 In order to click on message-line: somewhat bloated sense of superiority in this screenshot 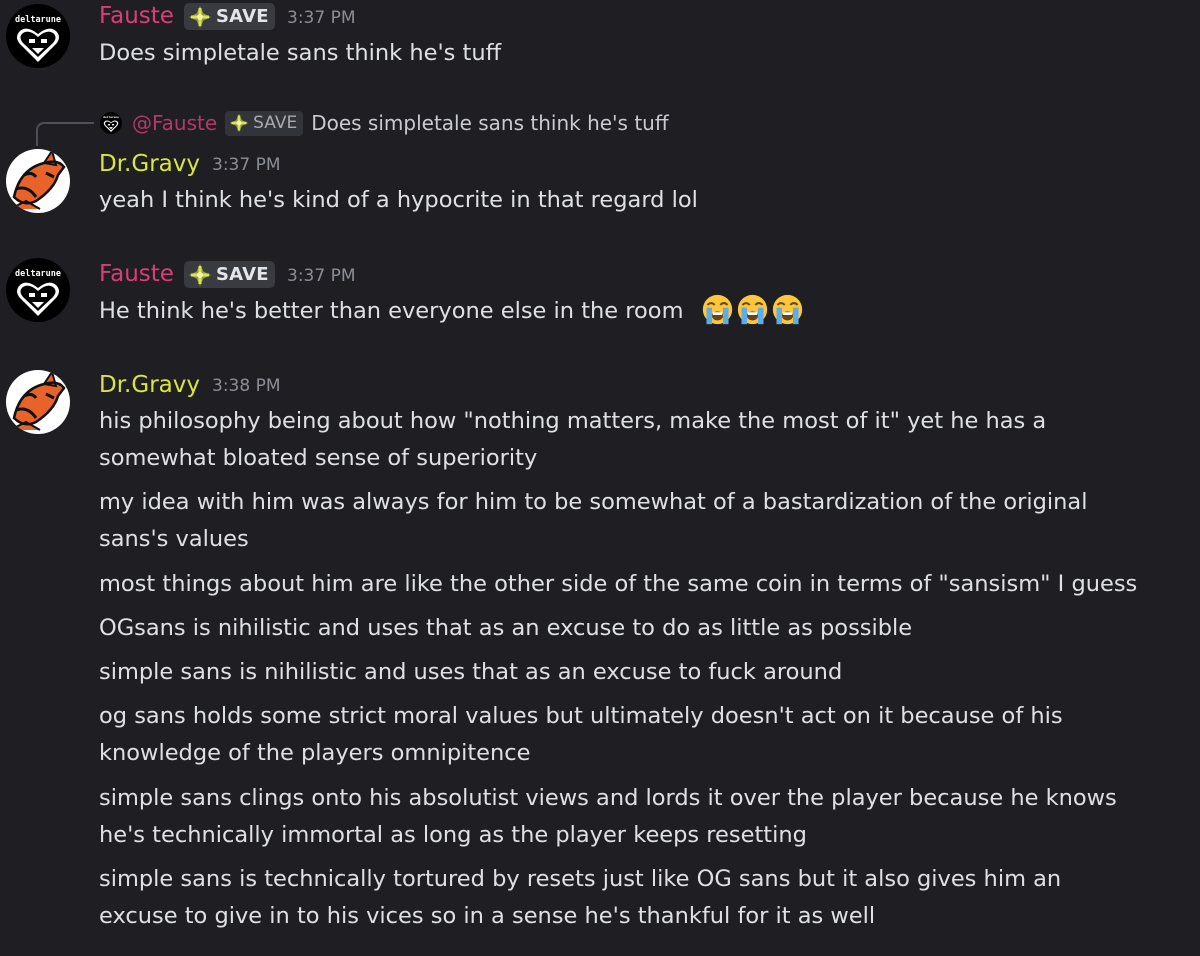, I will do `click(318, 458)`.